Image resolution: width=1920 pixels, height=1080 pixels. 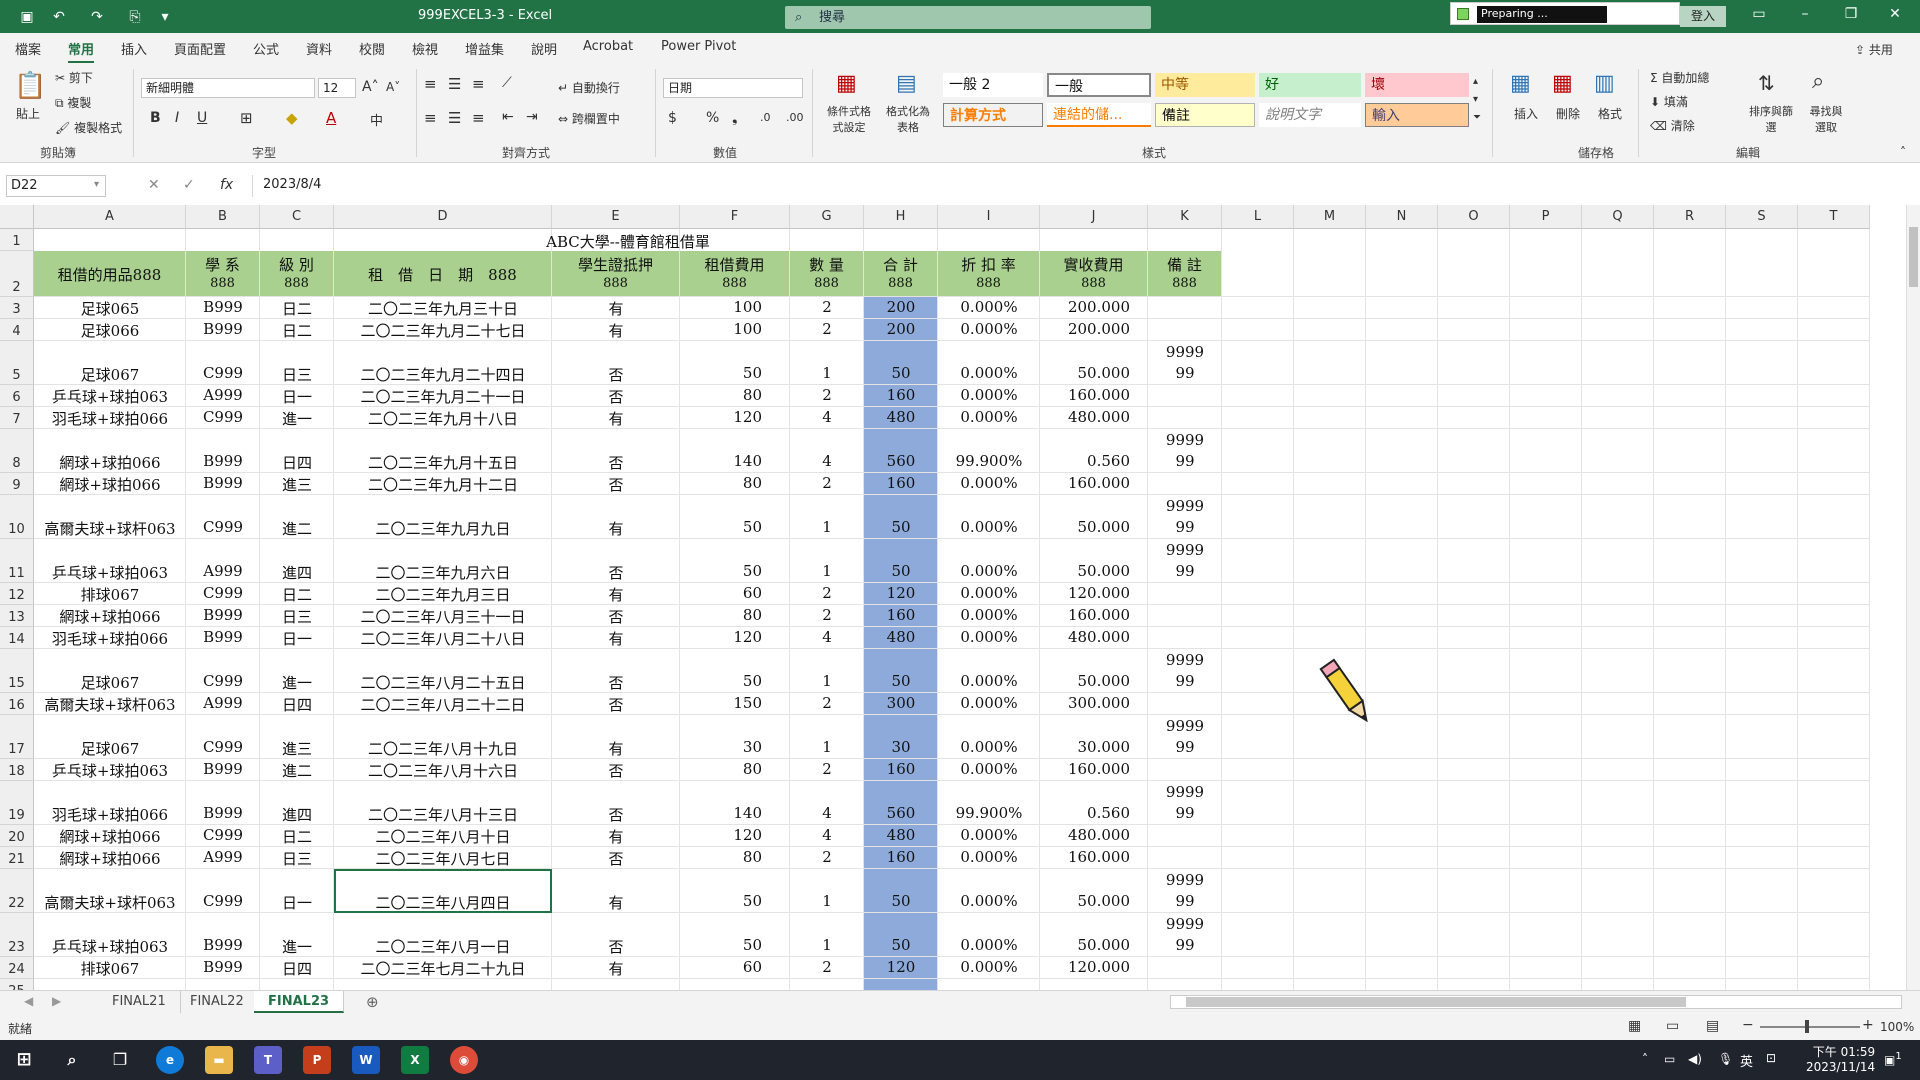 I want to click on cell-h: 120, so click(x=901, y=593).